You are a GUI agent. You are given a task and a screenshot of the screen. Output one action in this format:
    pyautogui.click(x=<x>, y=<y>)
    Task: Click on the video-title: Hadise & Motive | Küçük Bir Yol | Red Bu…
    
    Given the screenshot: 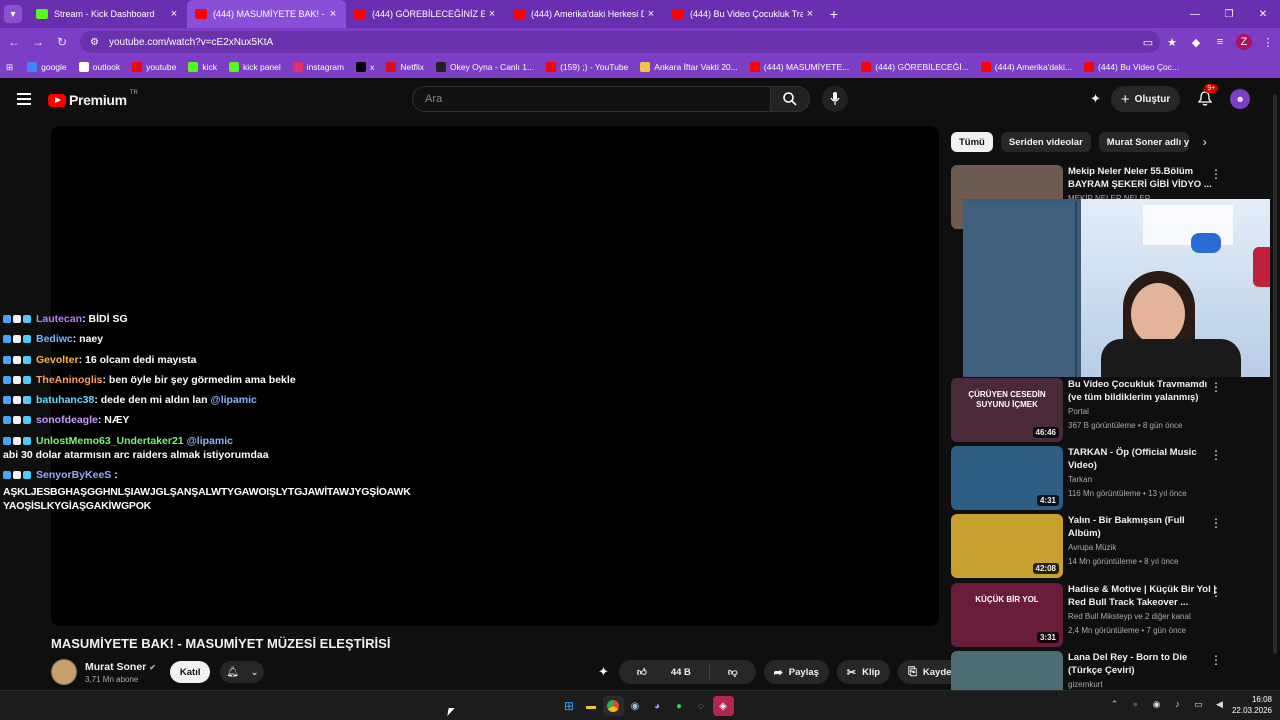 What is the action you would take?
    pyautogui.click(x=1143, y=596)
    